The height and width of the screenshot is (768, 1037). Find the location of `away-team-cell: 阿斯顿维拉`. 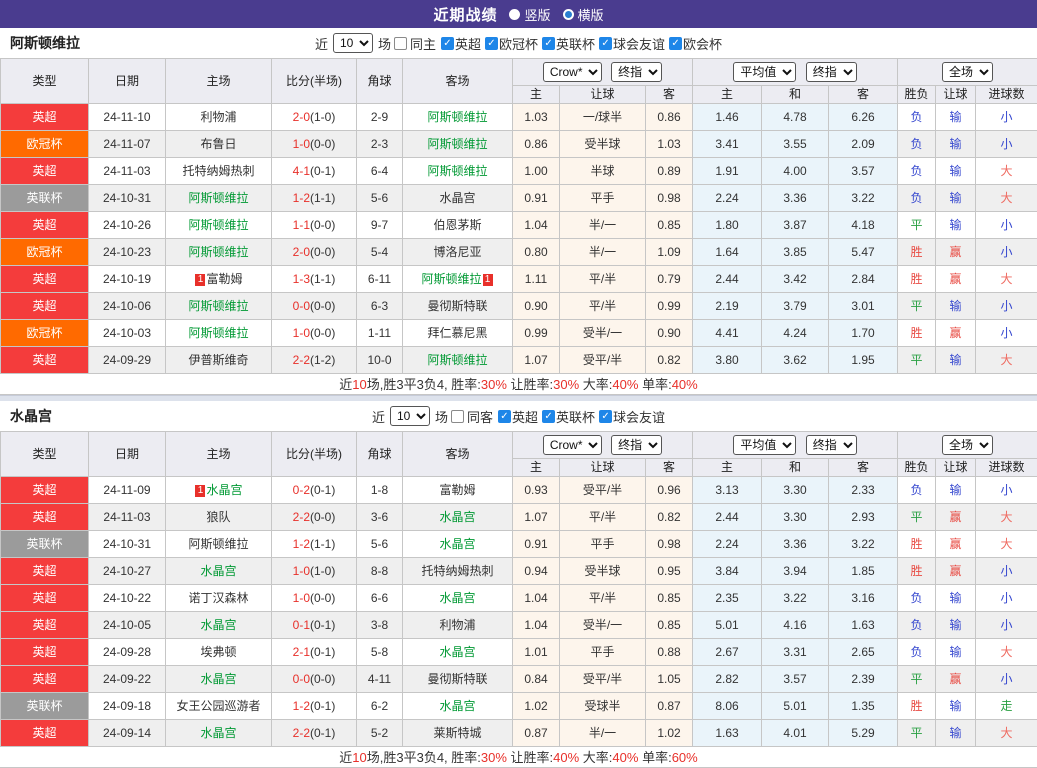

away-team-cell: 阿斯顿维拉 is located at coordinates (458, 144).